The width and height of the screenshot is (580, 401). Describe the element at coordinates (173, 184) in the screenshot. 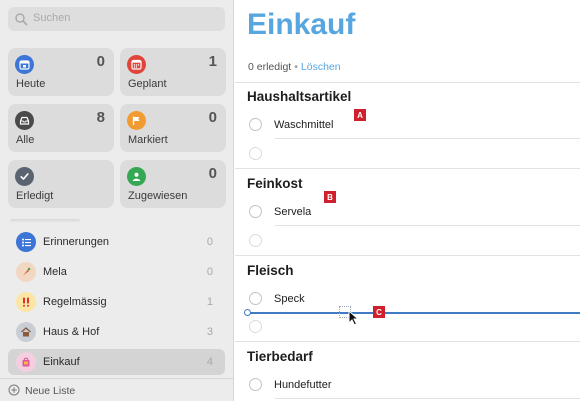

I see `smart-list-assigned: 0 Zugewiesen` at that location.